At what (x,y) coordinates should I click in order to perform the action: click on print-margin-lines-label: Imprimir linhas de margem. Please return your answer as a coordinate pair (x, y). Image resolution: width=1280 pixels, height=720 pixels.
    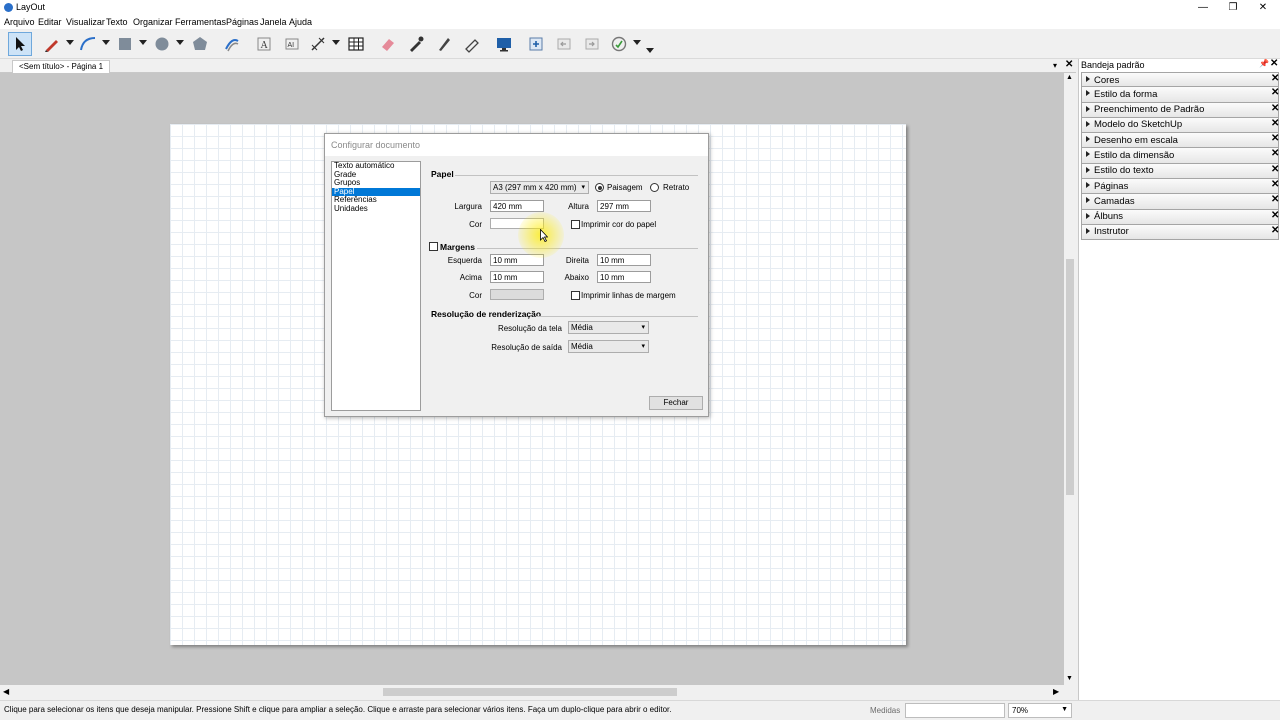
    Looking at the image, I should click on (628, 295).